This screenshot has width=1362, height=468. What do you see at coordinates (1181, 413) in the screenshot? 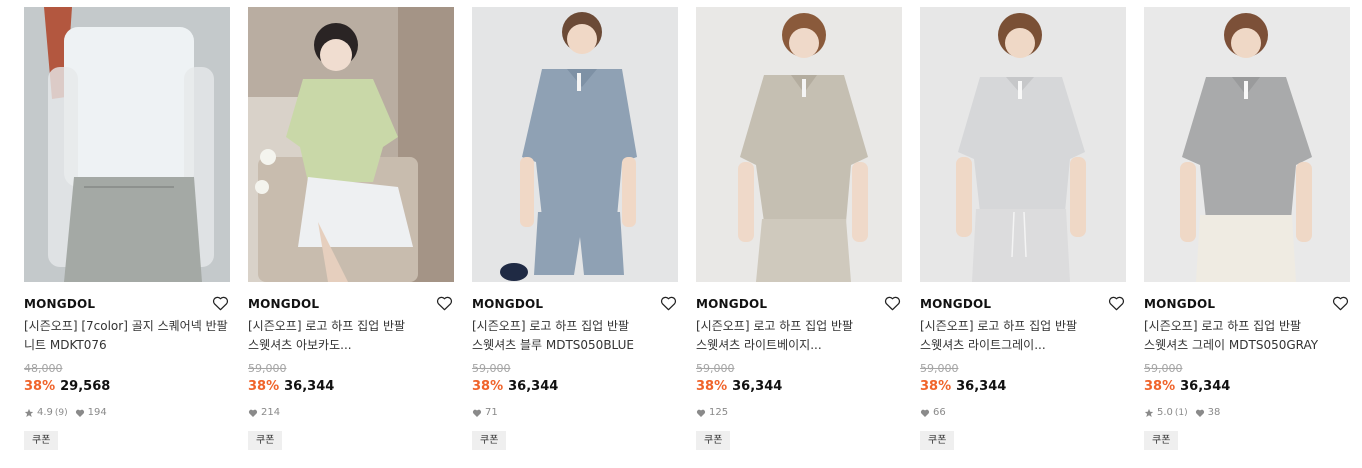
I see `review-count: (1)` at bounding box center [1181, 413].